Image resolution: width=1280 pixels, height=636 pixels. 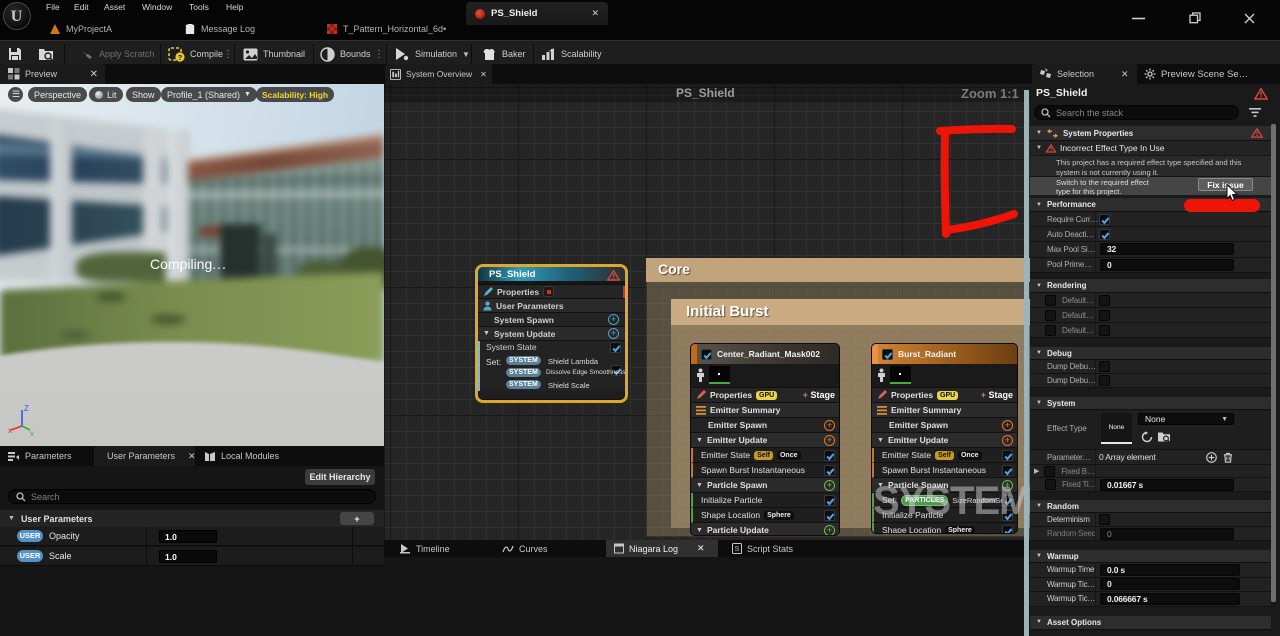 I want to click on svg-text: y, so click(x=32, y=432).